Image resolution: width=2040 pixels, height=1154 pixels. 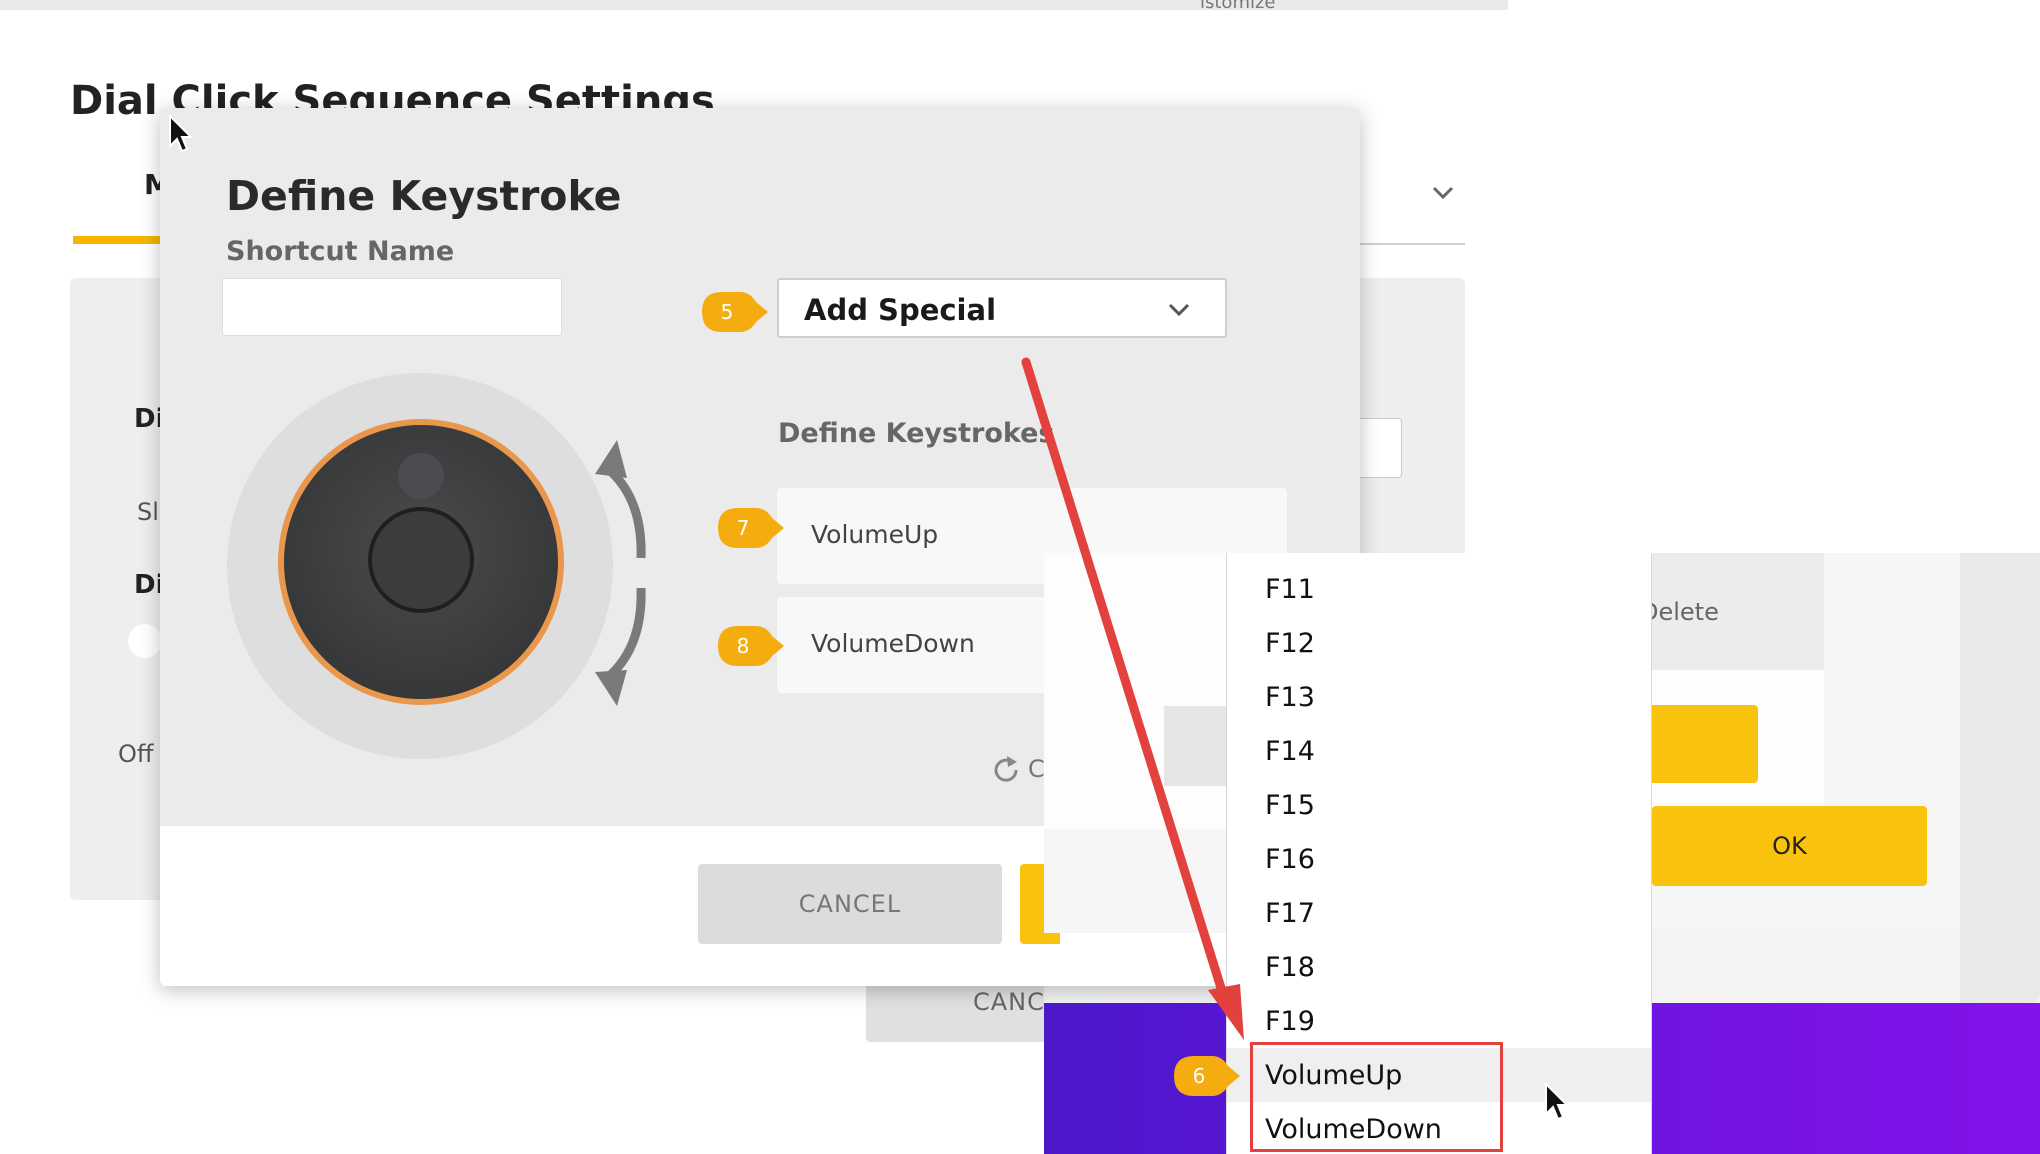 I want to click on dropdown-item: F11, so click(x=1439, y=589).